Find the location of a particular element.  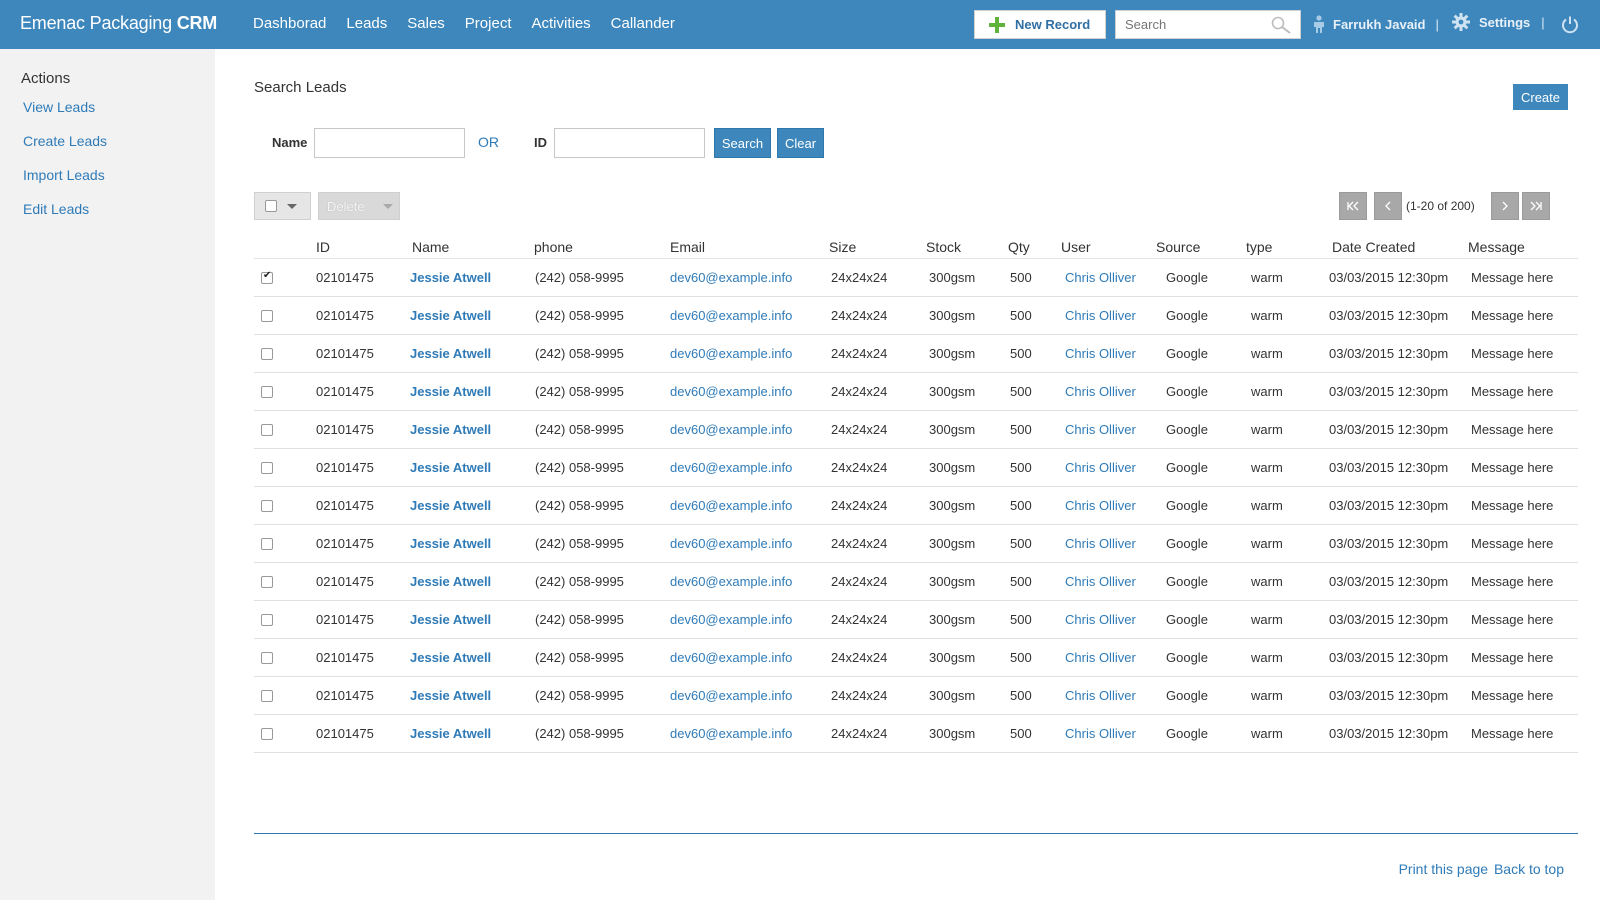

column-header: ID is located at coordinates (323, 247).